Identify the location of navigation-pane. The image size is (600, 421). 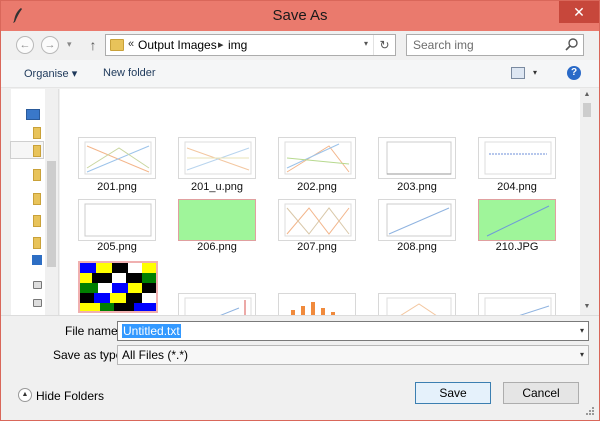
(34, 202).